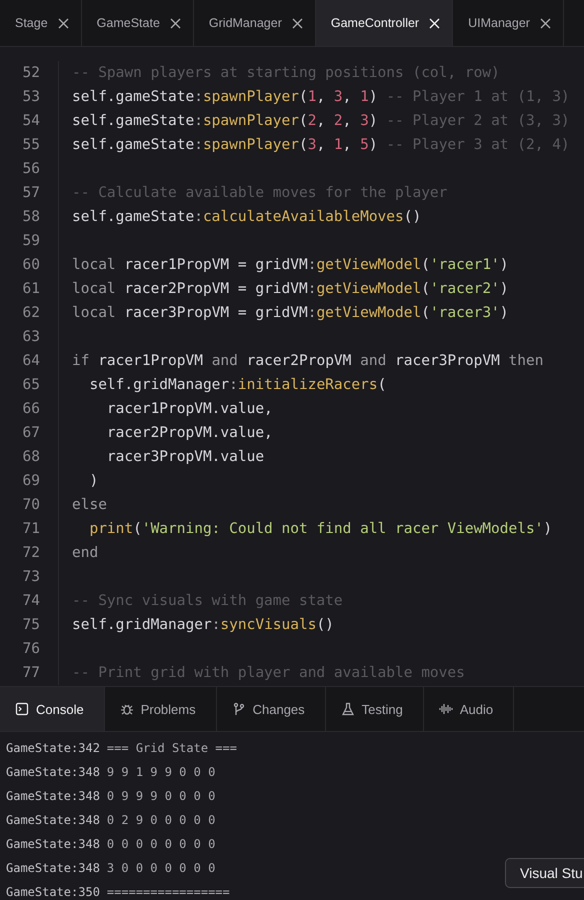 This screenshot has width=584, height=900. Describe the element at coordinates (260, 193) in the screenshot. I see `code-line: -- Calculate available moves for the player` at that location.